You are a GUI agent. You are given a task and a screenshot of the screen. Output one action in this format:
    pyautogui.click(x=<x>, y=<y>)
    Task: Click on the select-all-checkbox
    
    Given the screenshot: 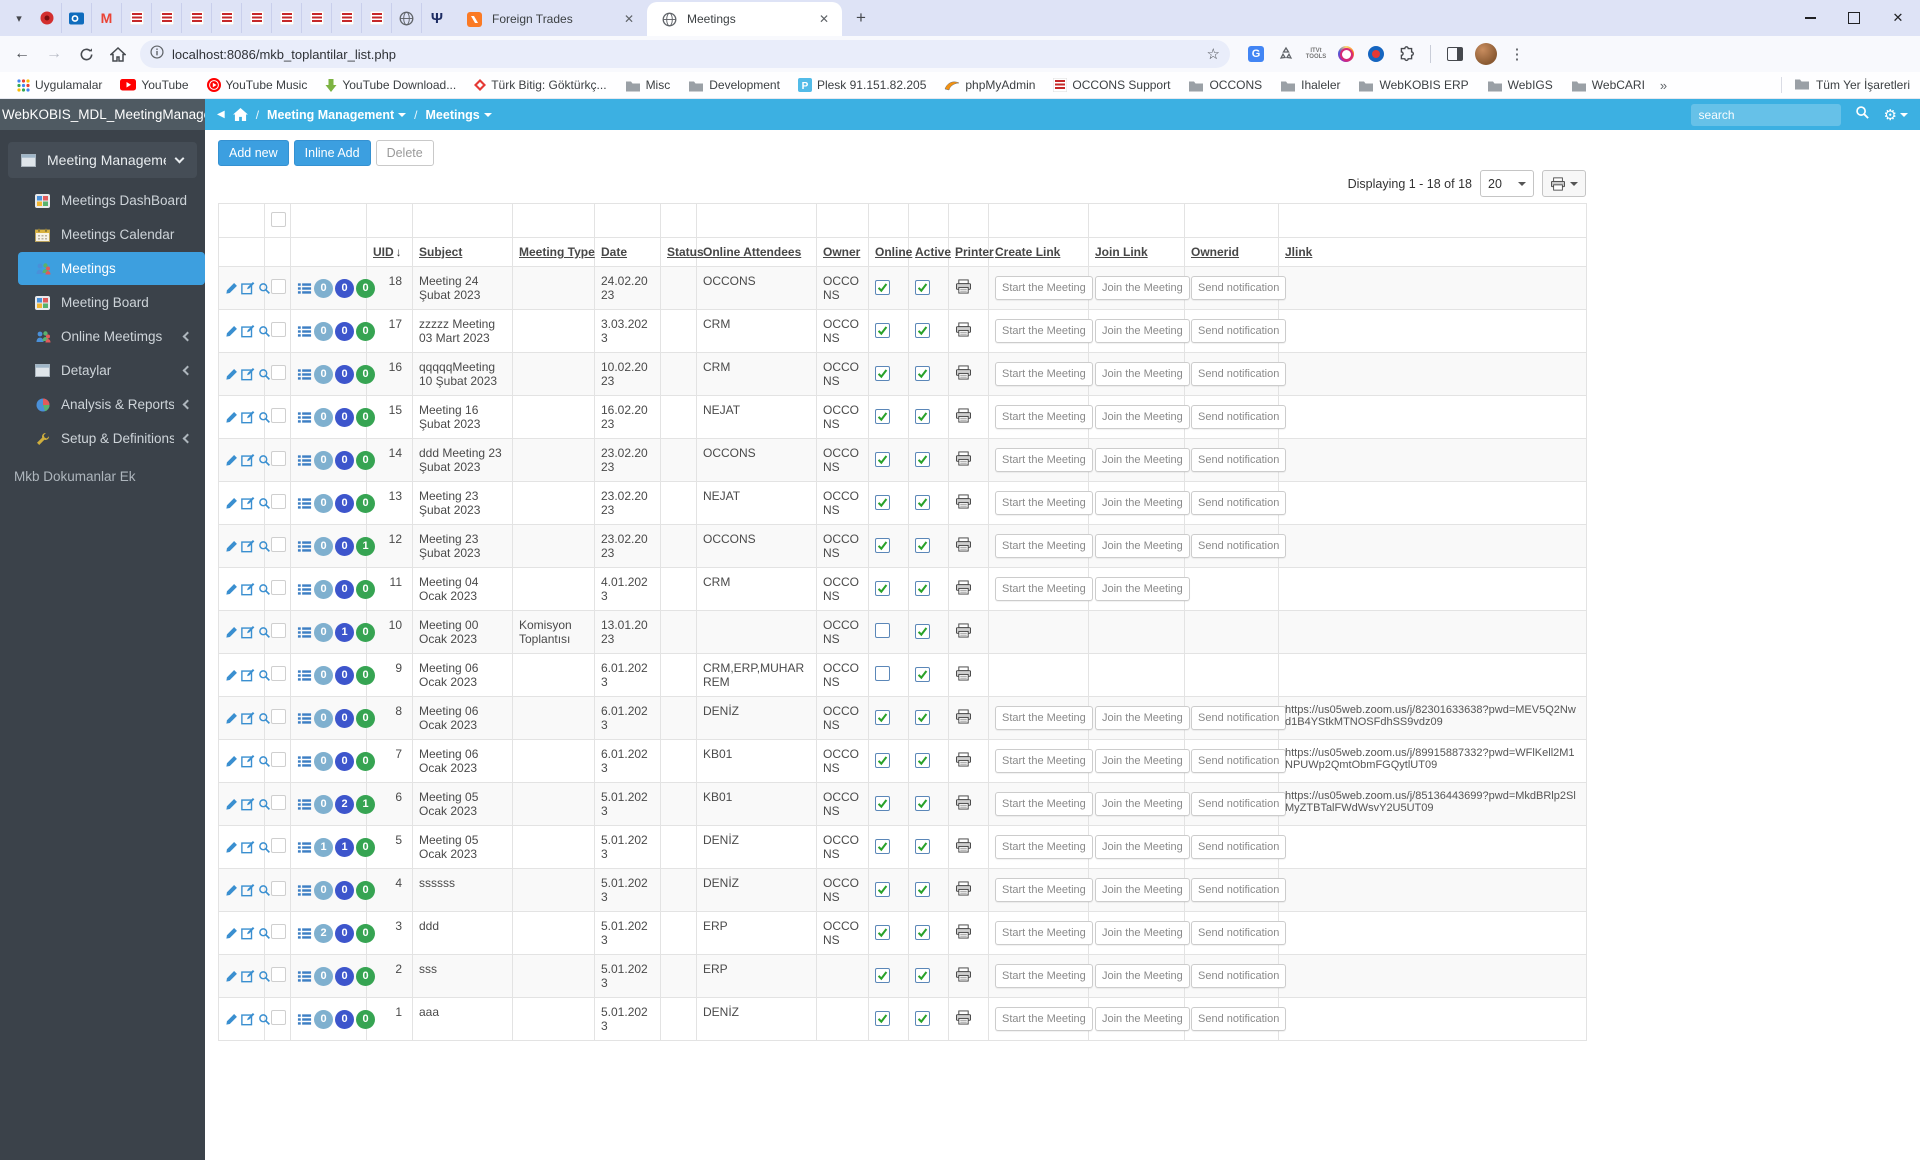 What is the action you would take?
    pyautogui.click(x=278, y=219)
    